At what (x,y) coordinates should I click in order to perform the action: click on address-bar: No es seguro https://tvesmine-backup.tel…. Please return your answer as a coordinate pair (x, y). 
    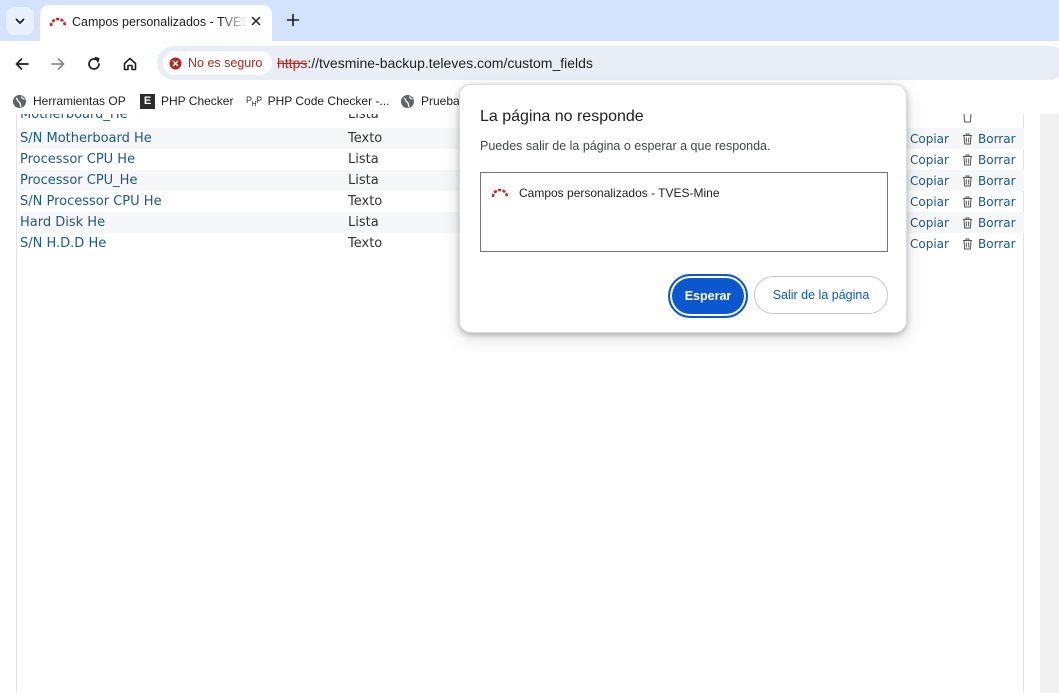
    Looking at the image, I should click on (608, 63).